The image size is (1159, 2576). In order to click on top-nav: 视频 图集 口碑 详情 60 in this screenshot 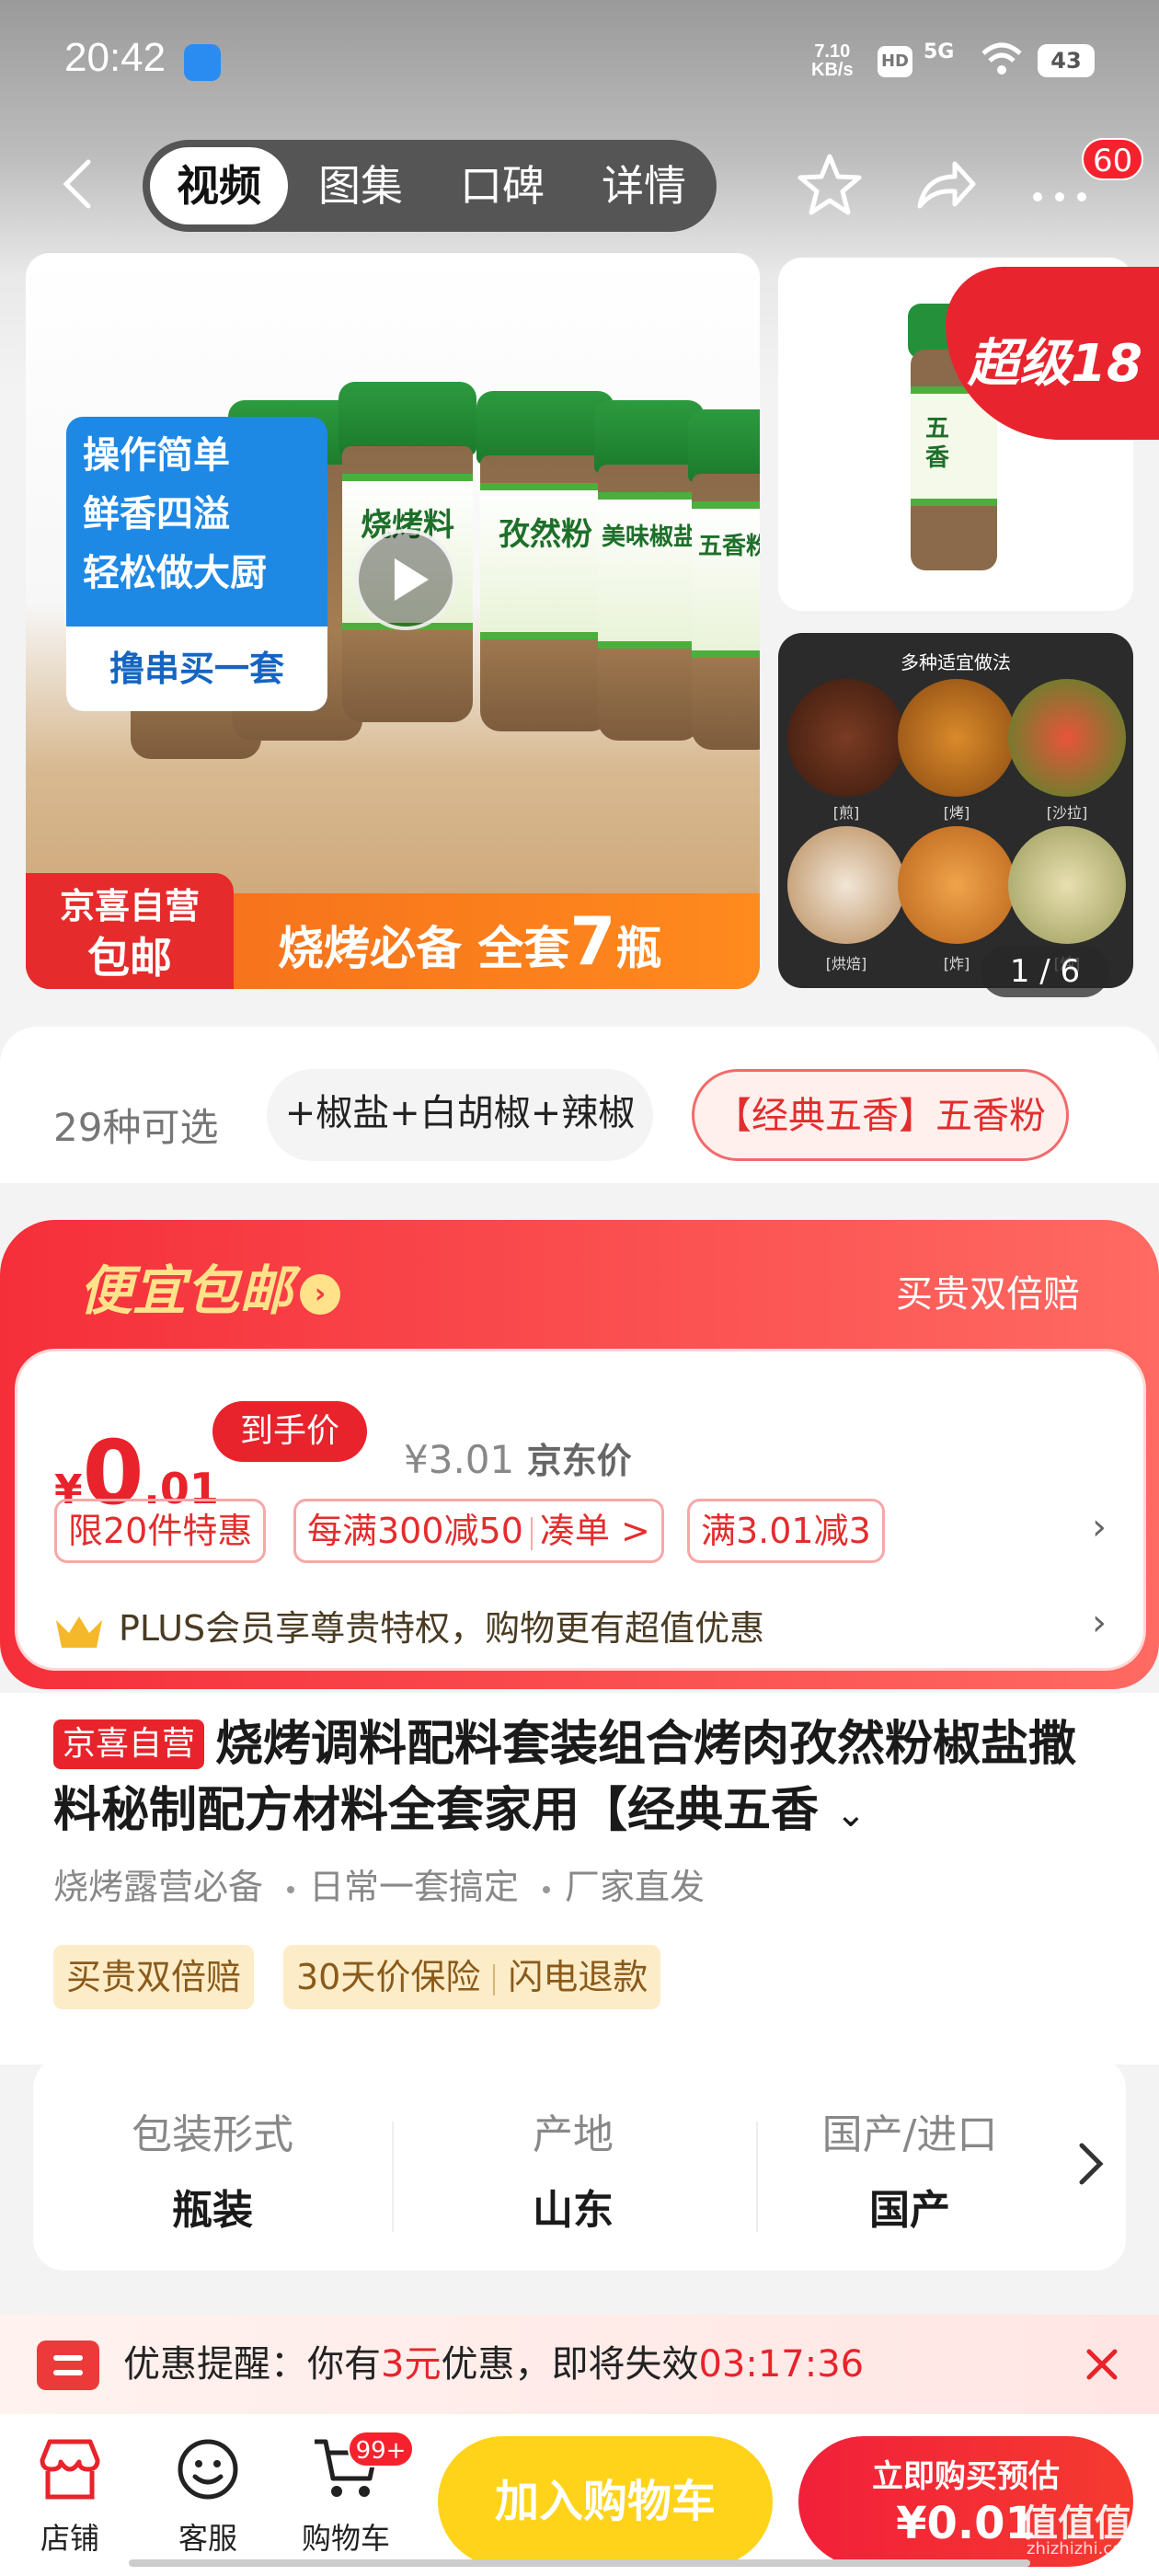, I will do `click(579, 184)`.